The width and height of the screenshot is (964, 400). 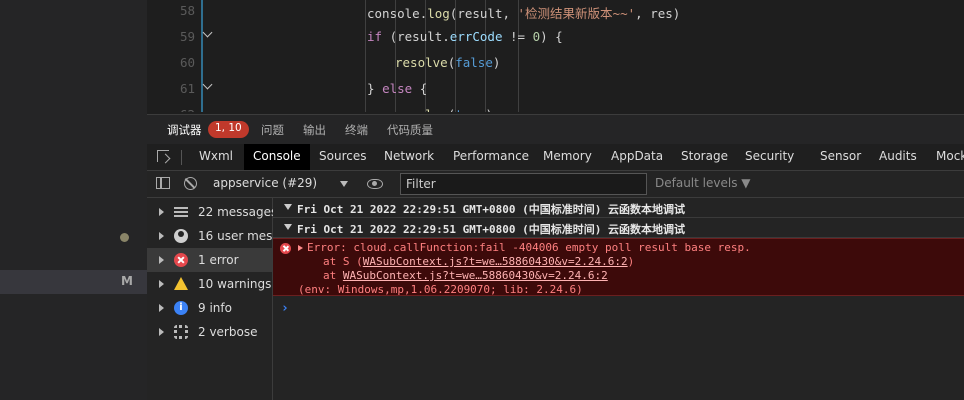 What do you see at coordinates (555, 108) in the screenshot?
I see `code-line: 62 resolve(true)` at bounding box center [555, 108].